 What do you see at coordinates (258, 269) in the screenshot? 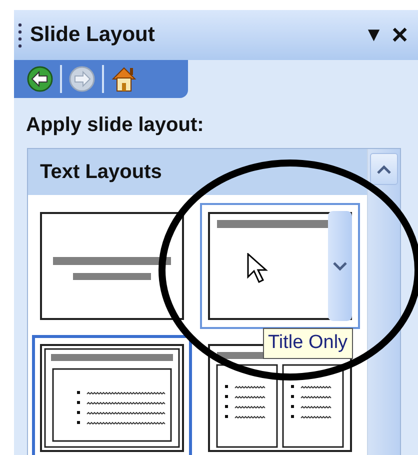
I see `mouse-pointer-icon` at bounding box center [258, 269].